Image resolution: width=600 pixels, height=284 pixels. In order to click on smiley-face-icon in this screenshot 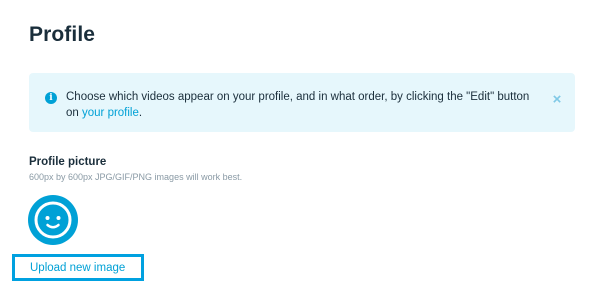, I will do `click(53, 220)`.